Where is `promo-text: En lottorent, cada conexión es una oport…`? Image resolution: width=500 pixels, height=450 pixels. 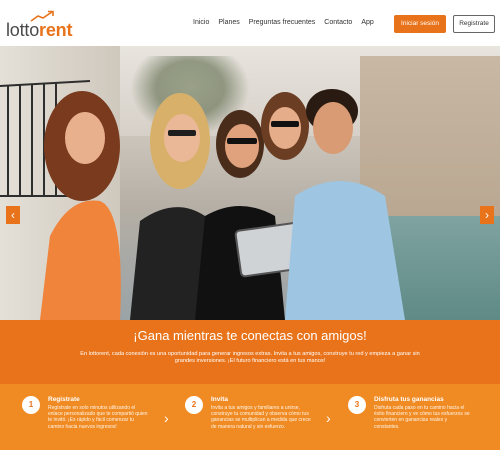
promo-text: En lottorent, cada conexión es una oport… is located at coordinates (250, 358).